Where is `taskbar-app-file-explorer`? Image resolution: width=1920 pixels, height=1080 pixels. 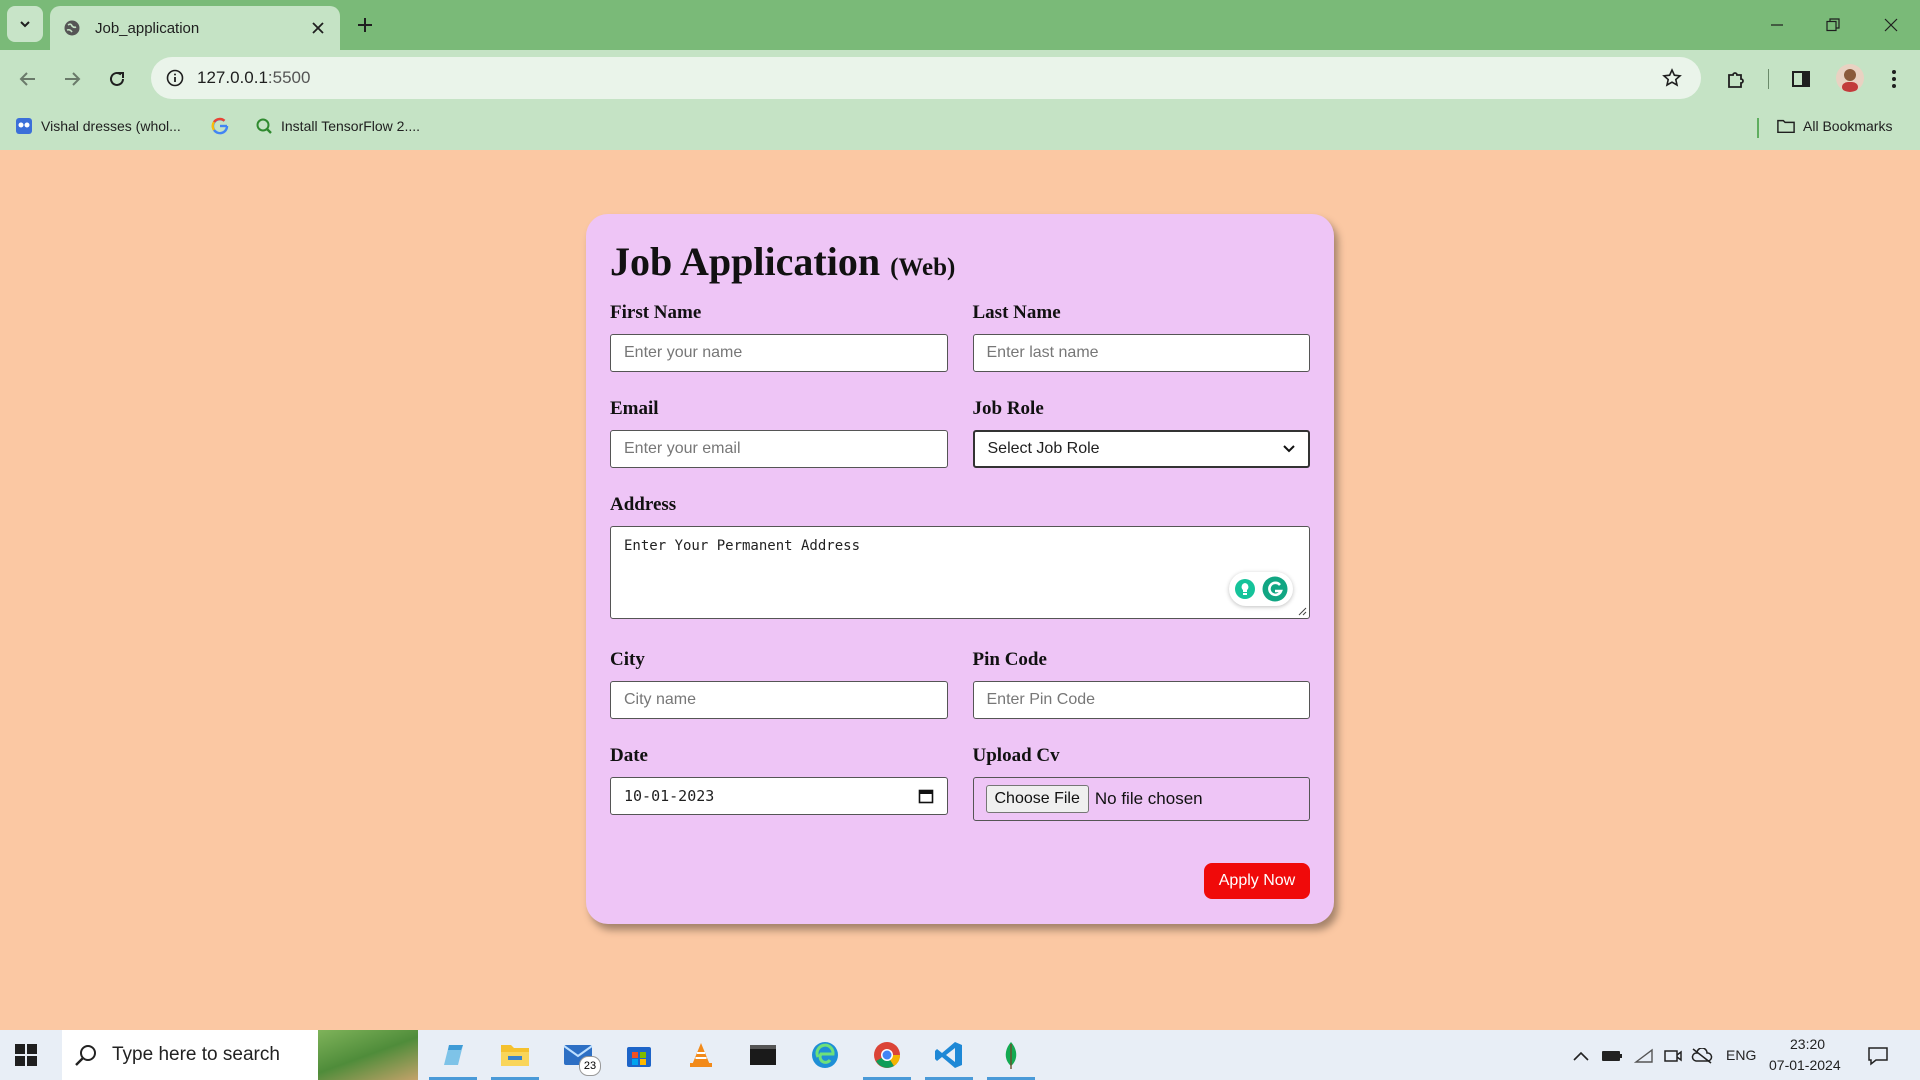 taskbar-app-file-explorer is located at coordinates (515, 1059).